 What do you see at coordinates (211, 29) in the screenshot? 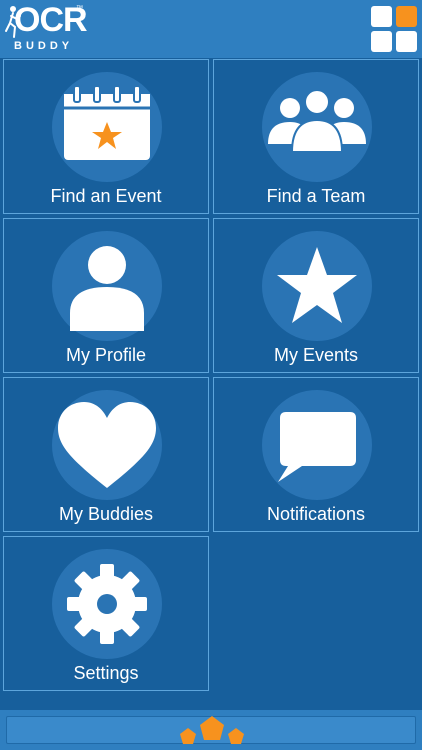
I see `app-header: OCR ™ BUDDY` at bounding box center [211, 29].